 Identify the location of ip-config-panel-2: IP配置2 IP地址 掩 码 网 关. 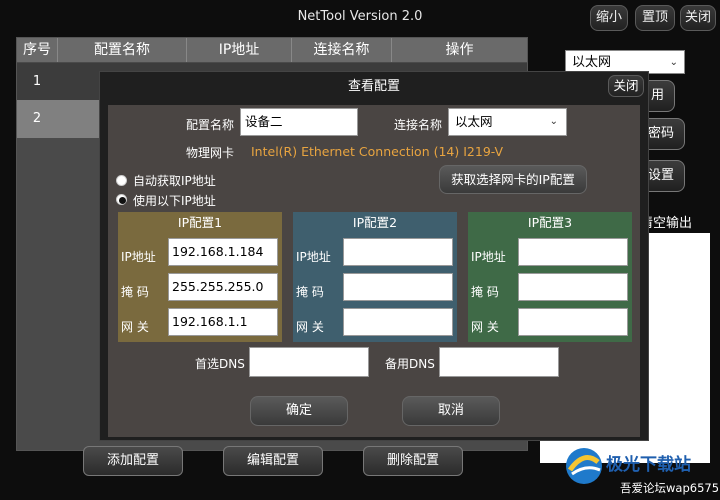
(375, 277).